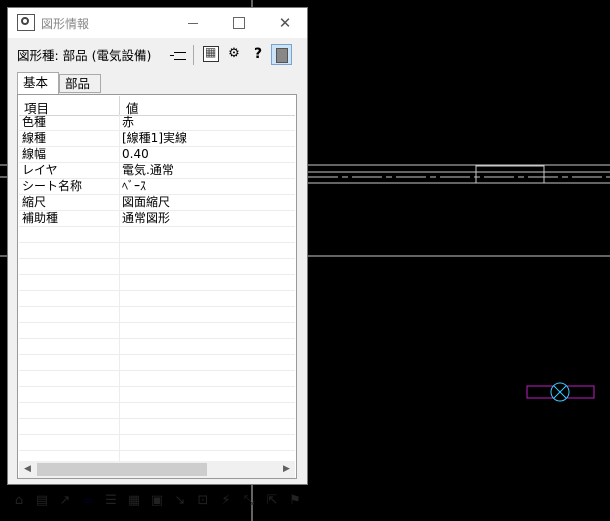  I want to click on properties-icon, so click(281, 54).